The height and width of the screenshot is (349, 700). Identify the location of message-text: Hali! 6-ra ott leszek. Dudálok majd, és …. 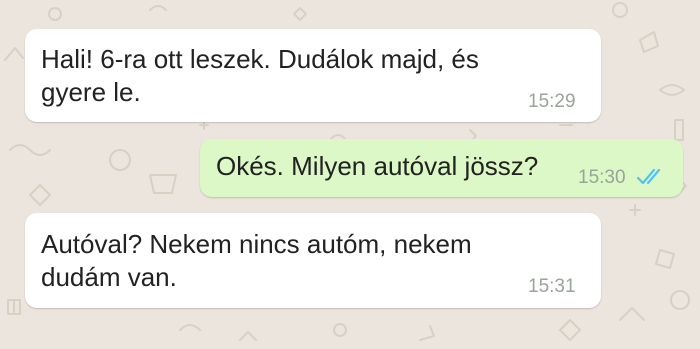
(260, 75).